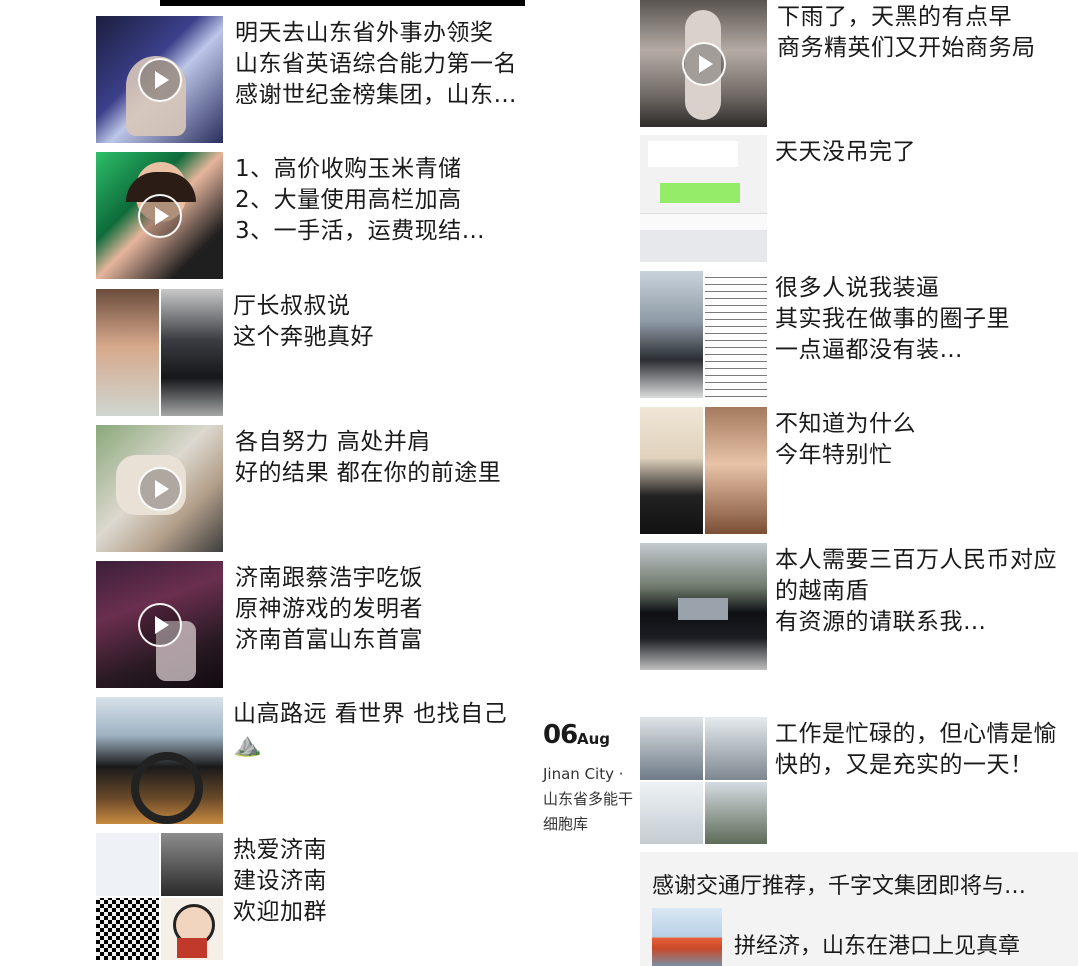 This screenshot has width=1078, height=966. I want to click on post-caption: 不知道为什么 今年特别忙, so click(845, 439).